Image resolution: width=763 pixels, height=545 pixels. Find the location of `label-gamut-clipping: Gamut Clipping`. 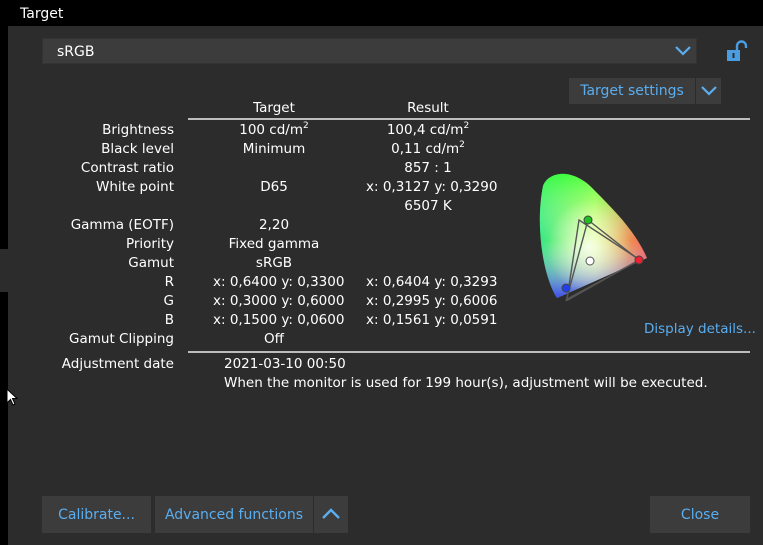

label-gamut-clipping: Gamut Clipping is located at coordinates (121, 339).